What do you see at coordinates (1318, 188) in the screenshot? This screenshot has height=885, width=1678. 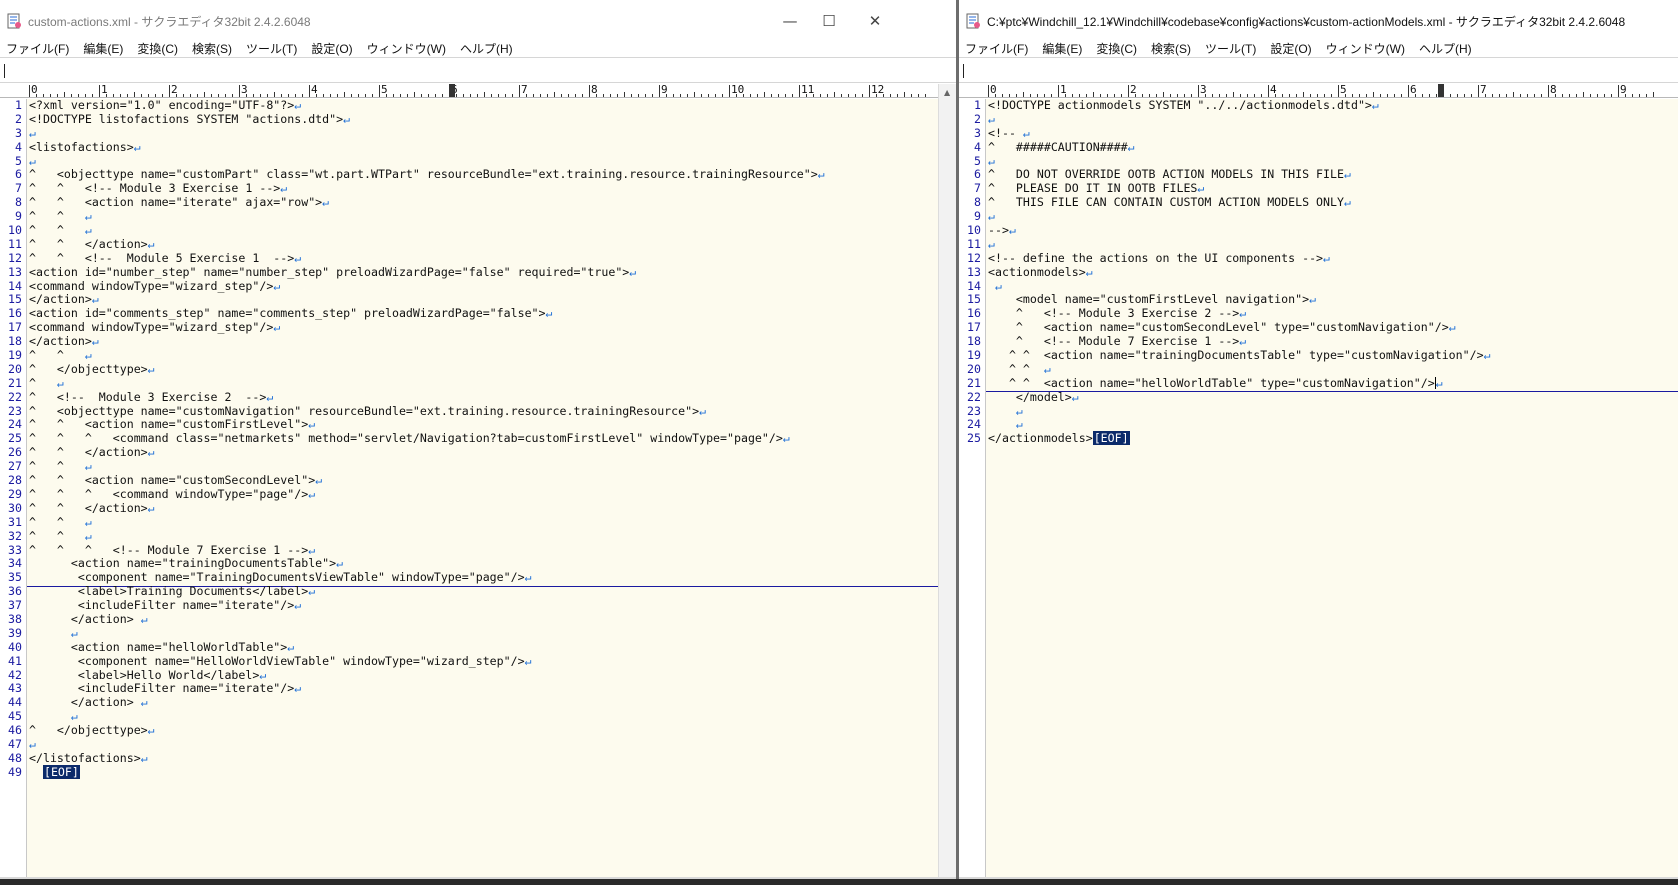 I see `code-line: 7 ^ PLEASE DO IT IN OOTB FILES↵` at bounding box center [1318, 188].